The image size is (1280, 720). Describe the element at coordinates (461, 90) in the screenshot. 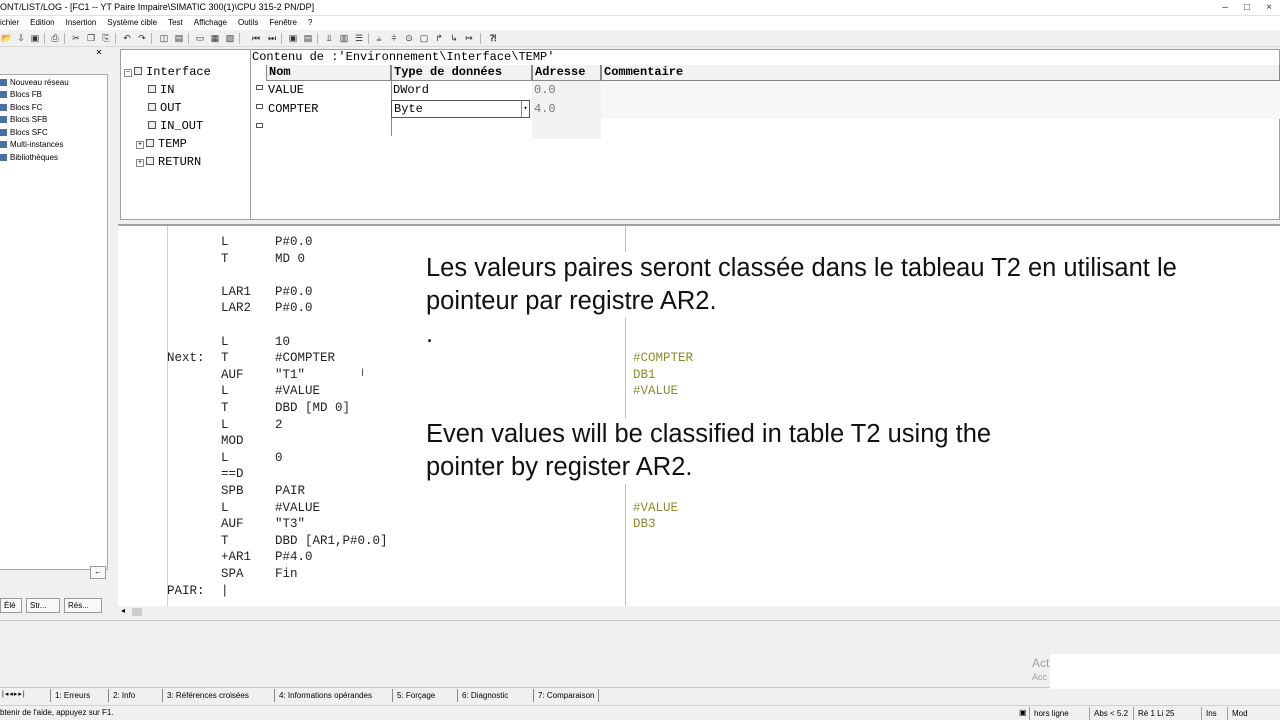

I see `row-value-type: DWord` at that location.